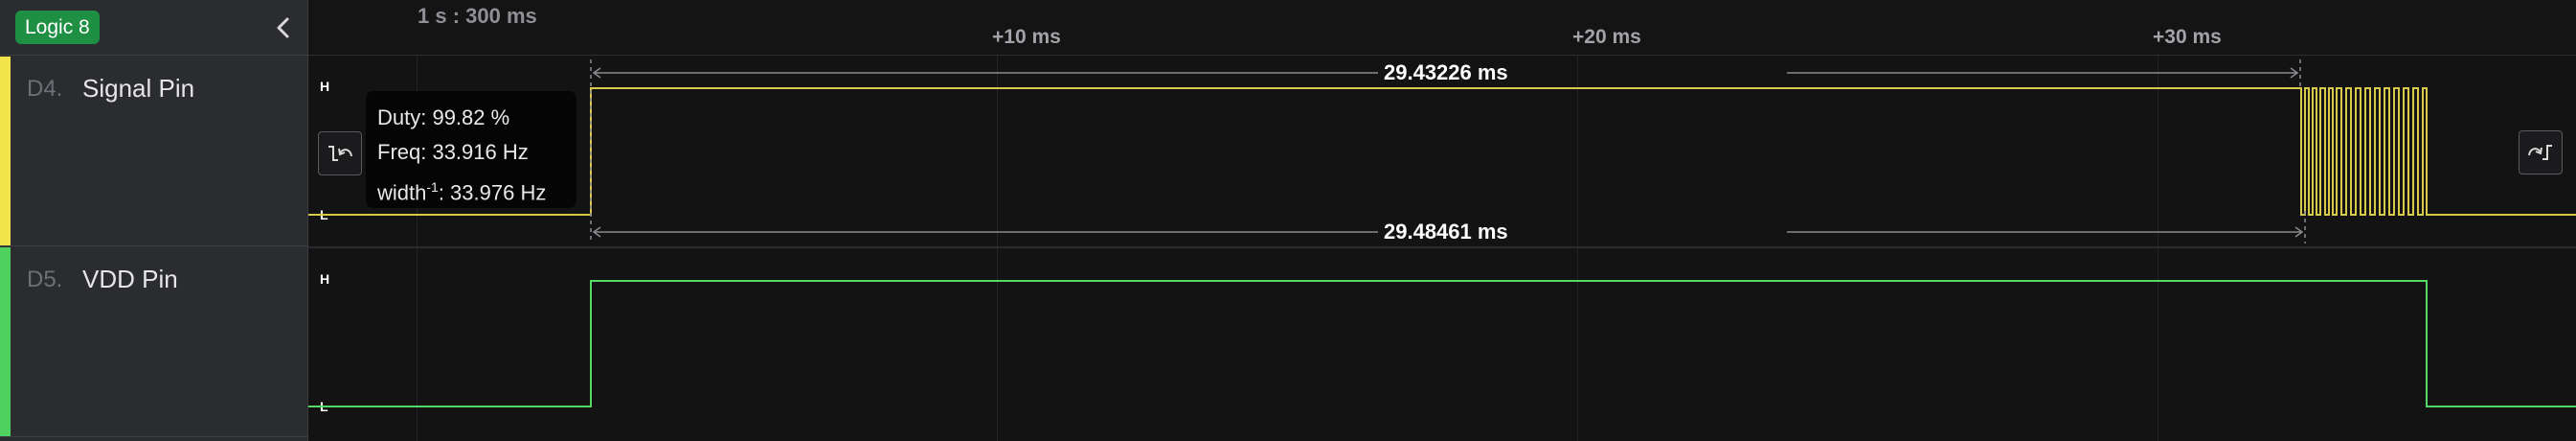 This screenshot has height=441, width=2576. Describe the element at coordinates (154, 28) in the screenshot. I see `device-header: Logic 8` at that location.